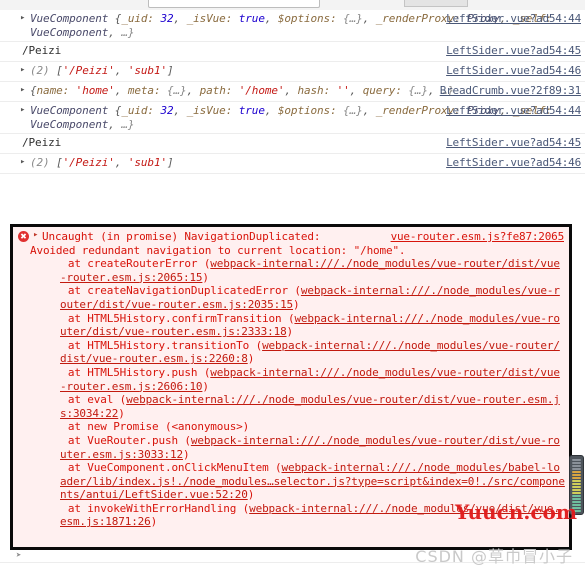 The image size is (585, 575). Describe the element at coordinates (234, 4) in the screenshot. I see `console-filter-input` at that location.